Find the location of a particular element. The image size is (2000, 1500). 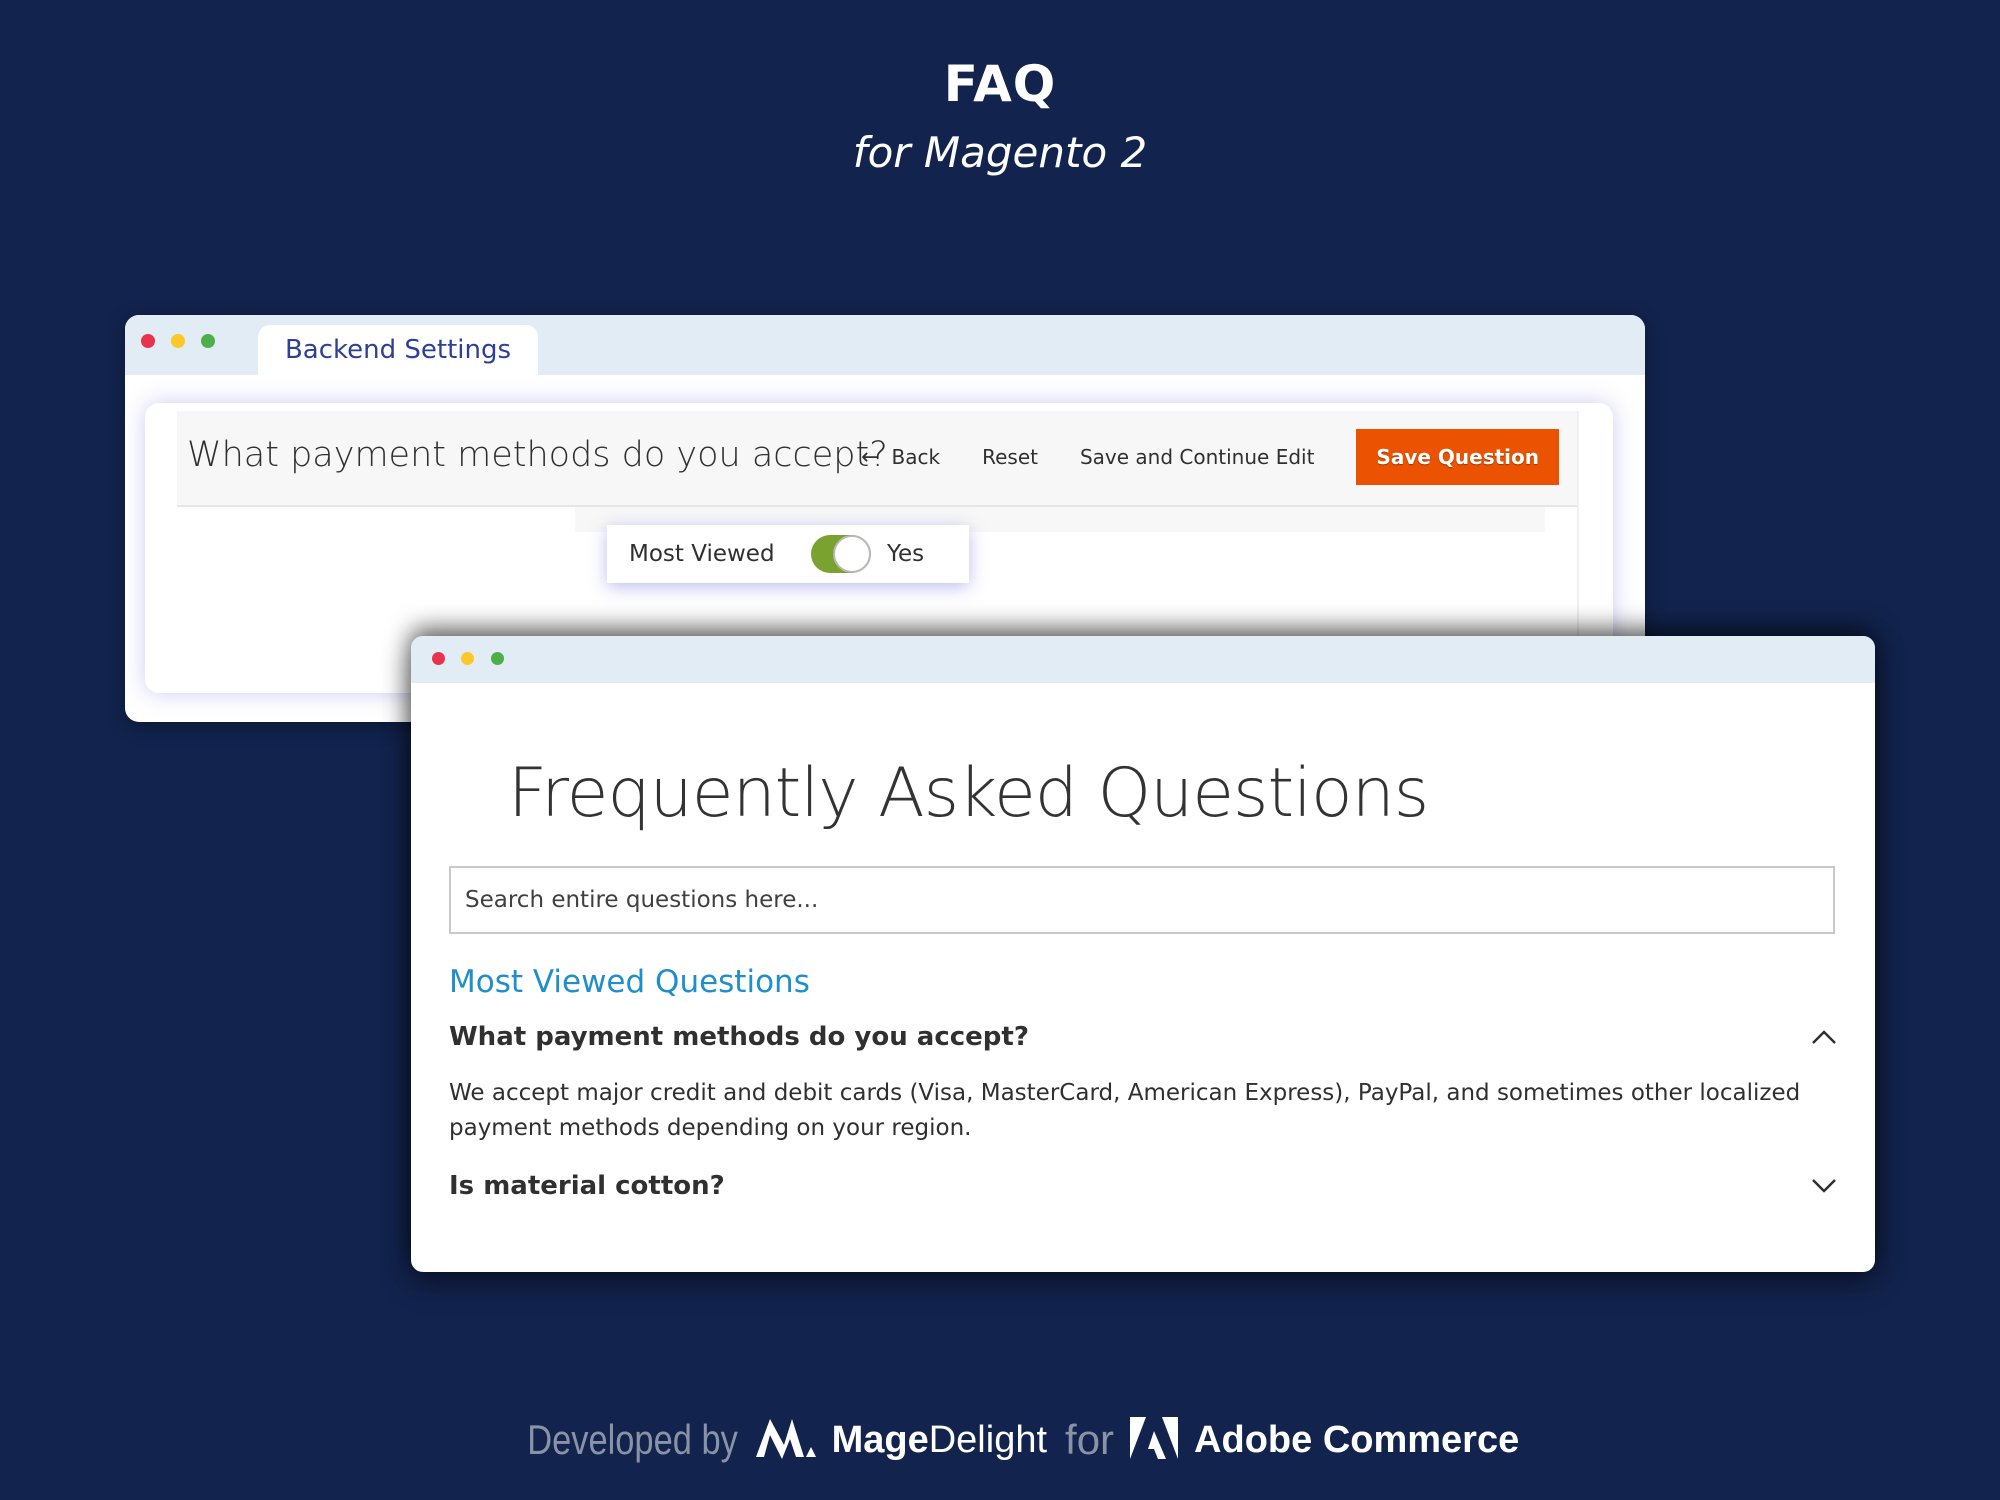

save-and-continue-button: Save and Continue Edit is located at coordinates (1197, 457).